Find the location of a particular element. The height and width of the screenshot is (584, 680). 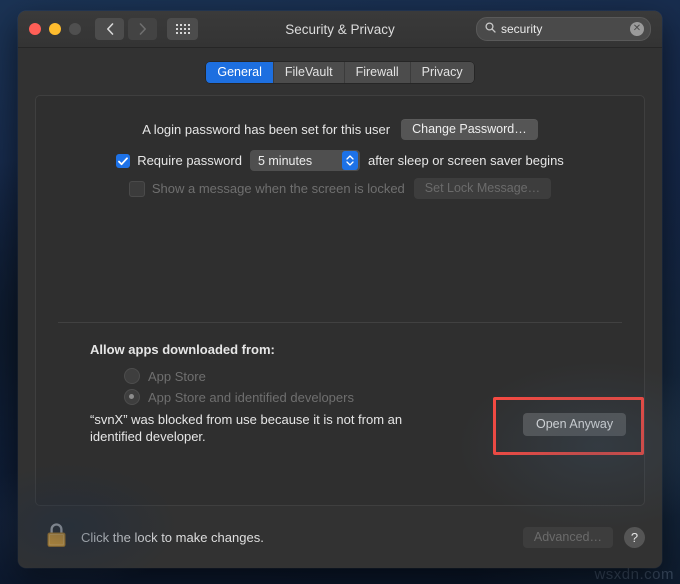

allow-option-identified-developers: App Store and identified developers is located at coordinates (239, 397).